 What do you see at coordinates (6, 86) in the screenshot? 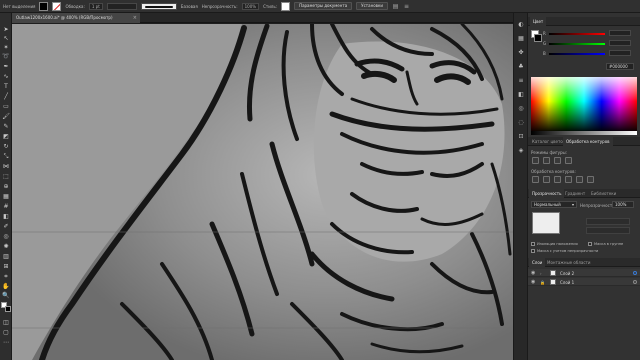
I see `type-tool-icon: T` at bounding box center [6, 86].